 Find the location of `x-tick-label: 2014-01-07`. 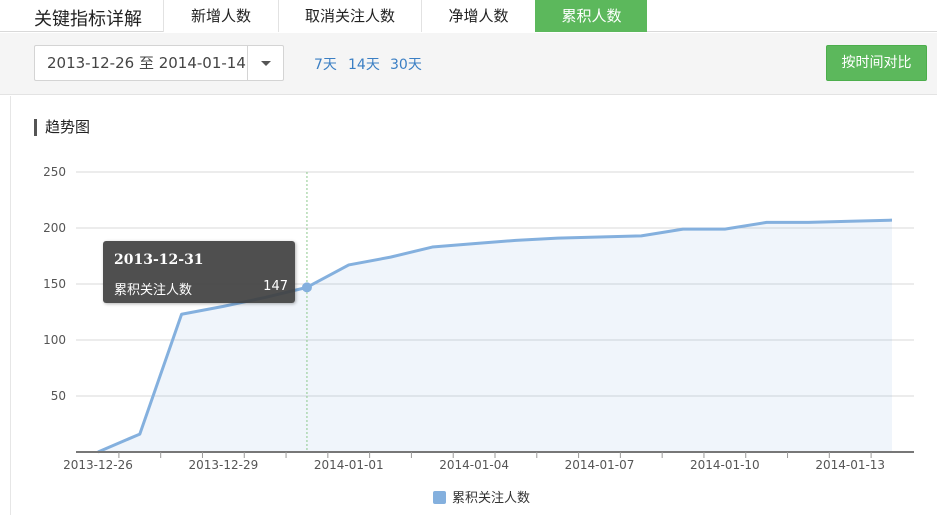

x-tick-label: 2014-01-07 is located at coordinates (600, 465).